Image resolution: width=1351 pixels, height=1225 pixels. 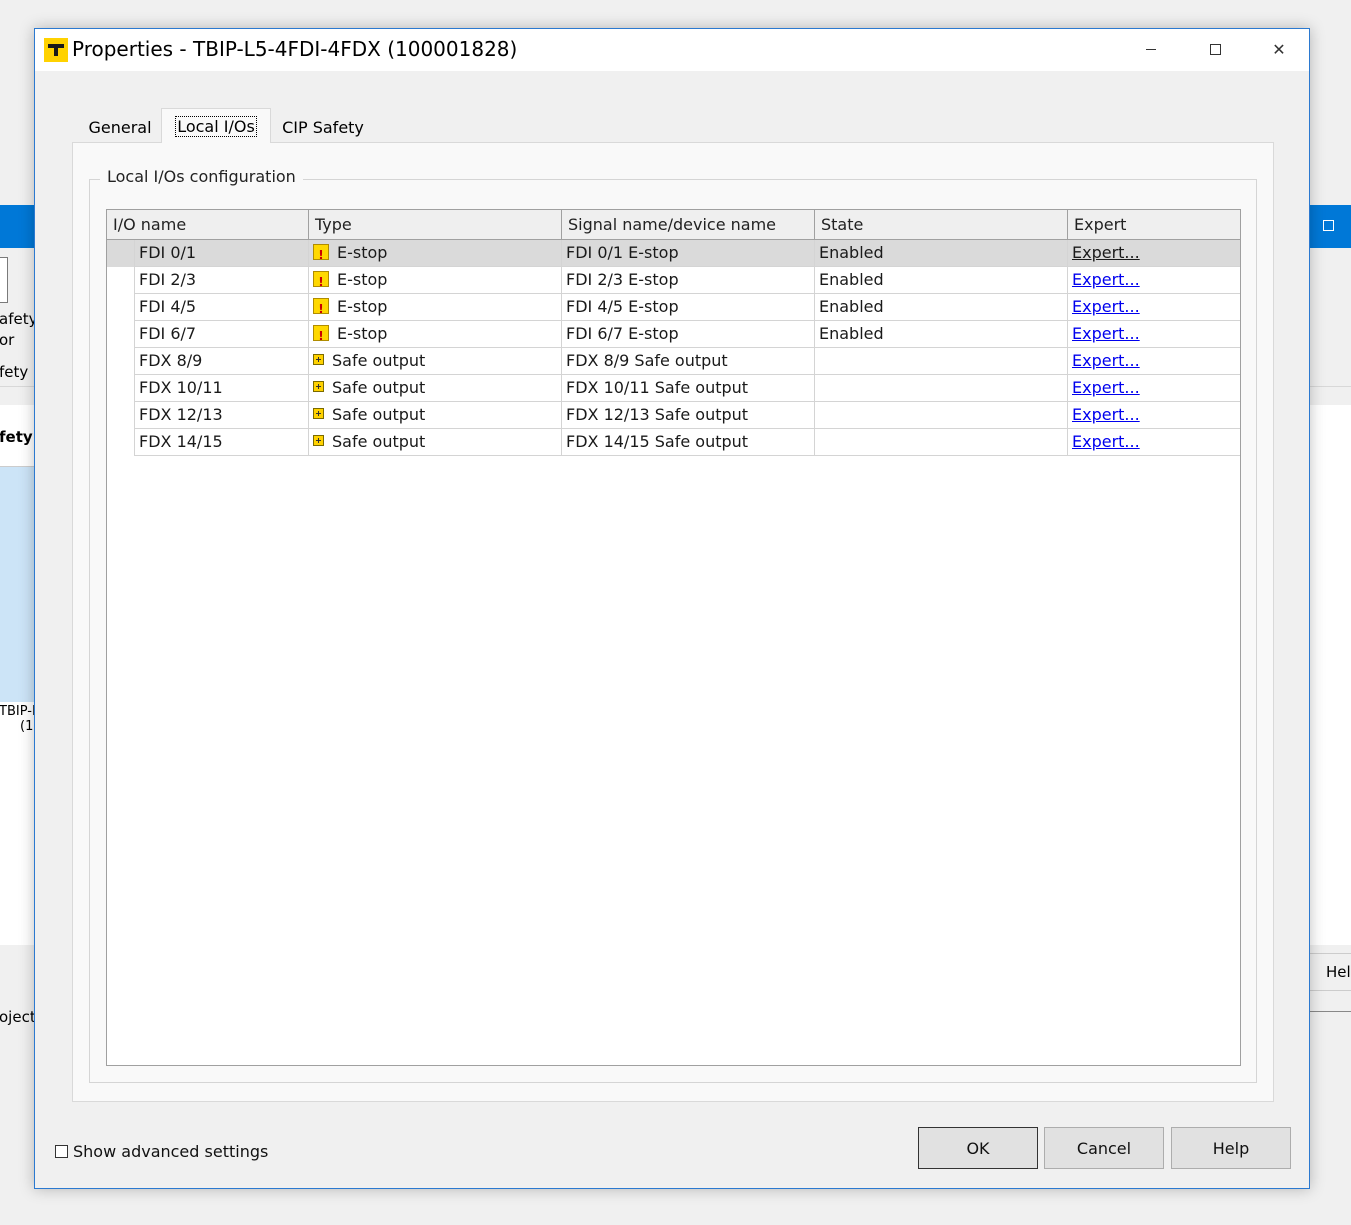 What do you see at coordinates (222, 253) in the screenshot?
I see `io-name-cell: FDI 0/1` at bounding box center [222, 253].